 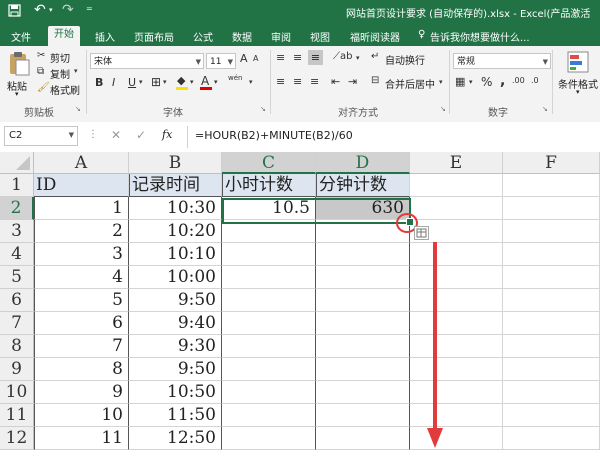 I want to click on row-header-8: 8, so click(x=17, y=346).